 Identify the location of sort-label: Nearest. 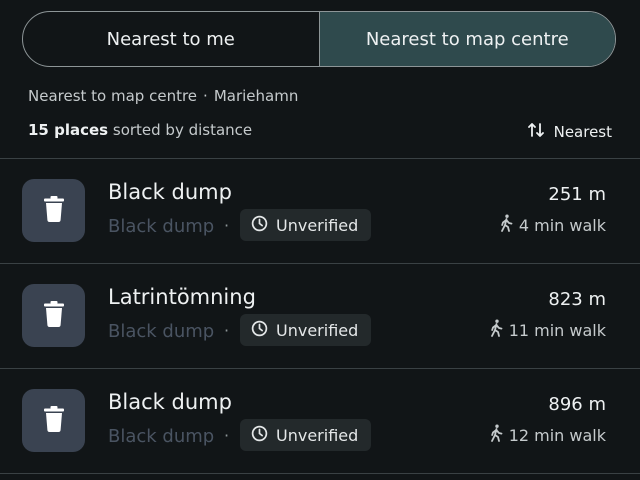
(582, 132).